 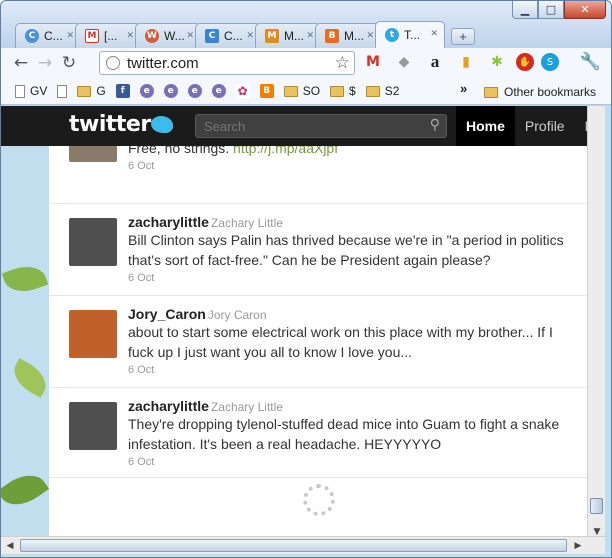 I want to click on bookmark-icon-2: e, so click(x=170, y=91).